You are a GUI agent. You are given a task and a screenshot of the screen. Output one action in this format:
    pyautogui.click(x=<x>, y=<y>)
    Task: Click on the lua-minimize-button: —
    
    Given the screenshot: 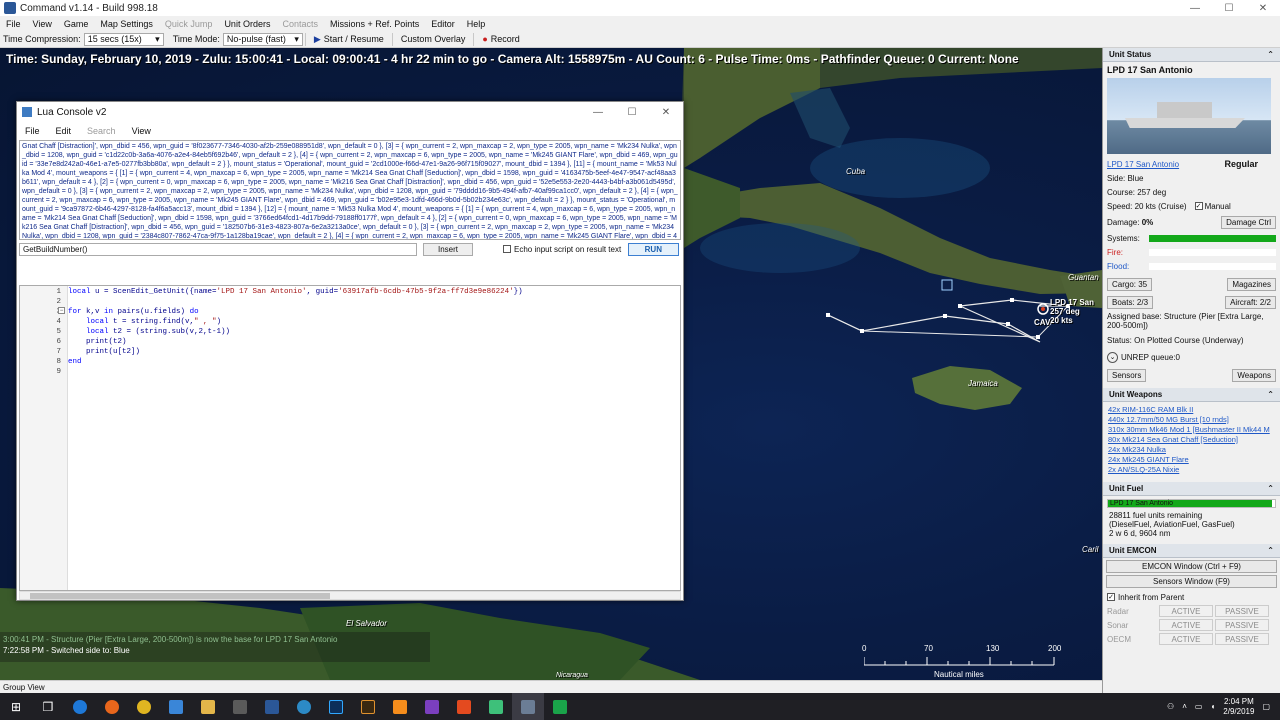 What is the action you would take?
    pyautogui.click(x=598, y=112)
    